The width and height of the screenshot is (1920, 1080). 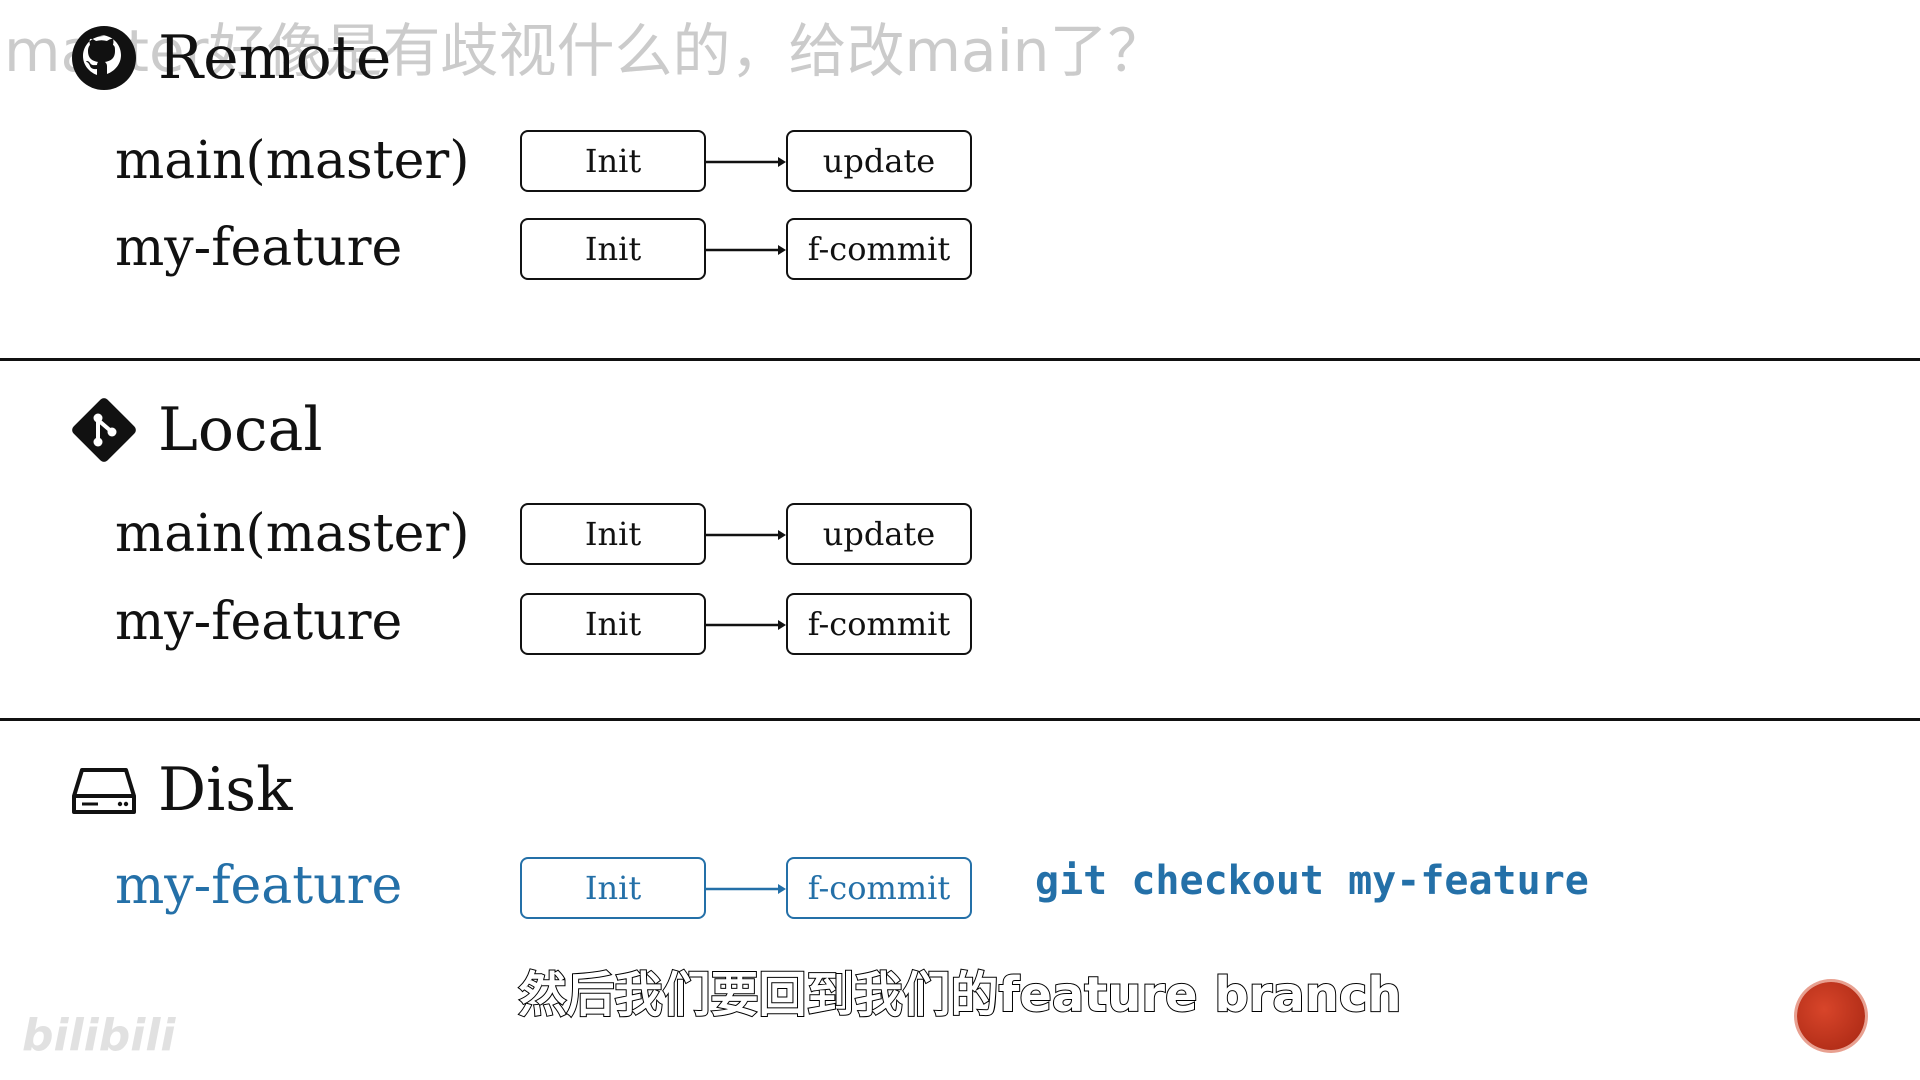 I want to click on section-title-text: Disk, so click(x=225, y=790).